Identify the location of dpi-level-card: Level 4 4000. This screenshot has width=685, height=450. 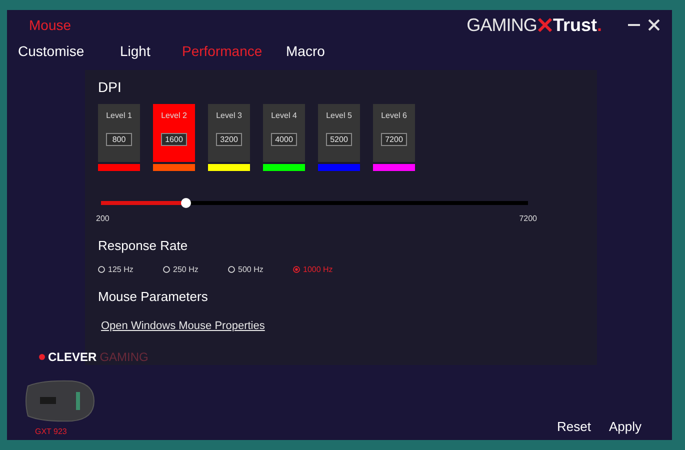
(284, 133).